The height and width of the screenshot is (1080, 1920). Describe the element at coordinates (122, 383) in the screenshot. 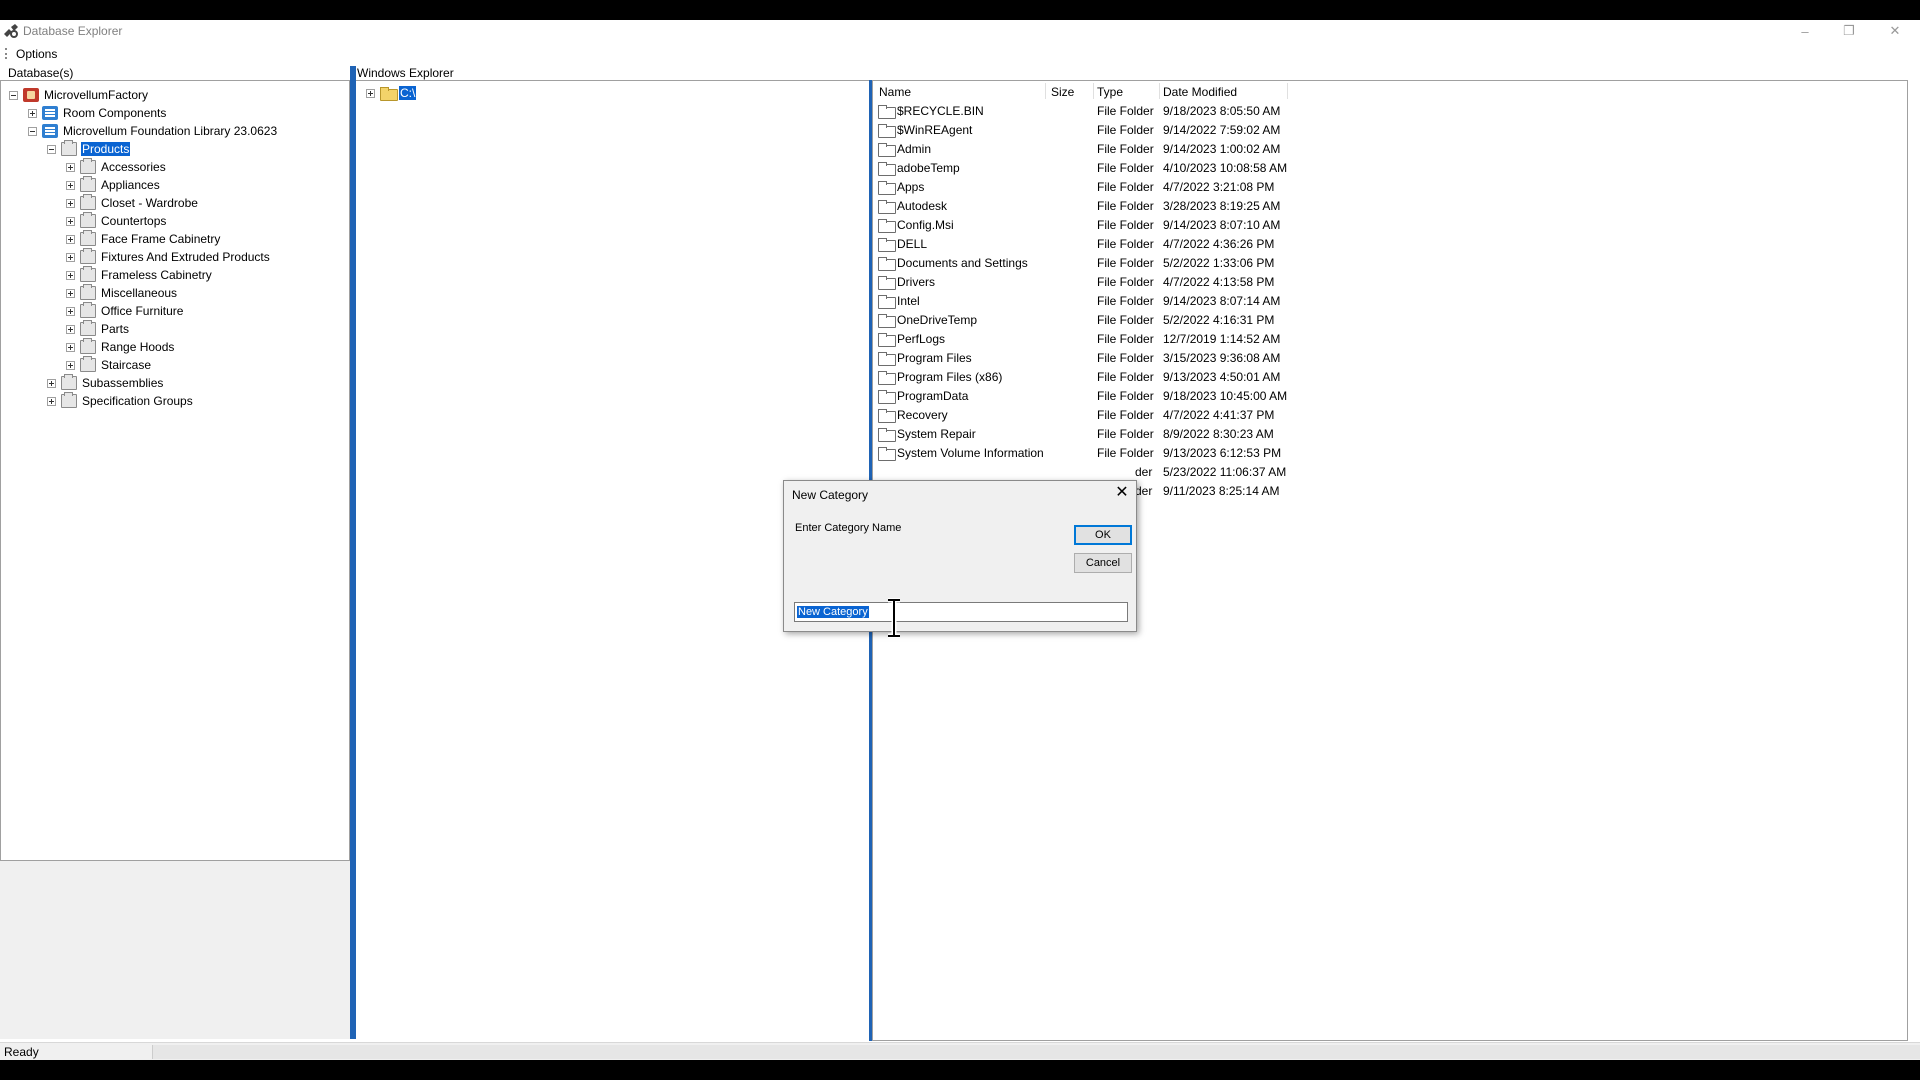

I see `tree-node-label: Subassemblies` at that location.